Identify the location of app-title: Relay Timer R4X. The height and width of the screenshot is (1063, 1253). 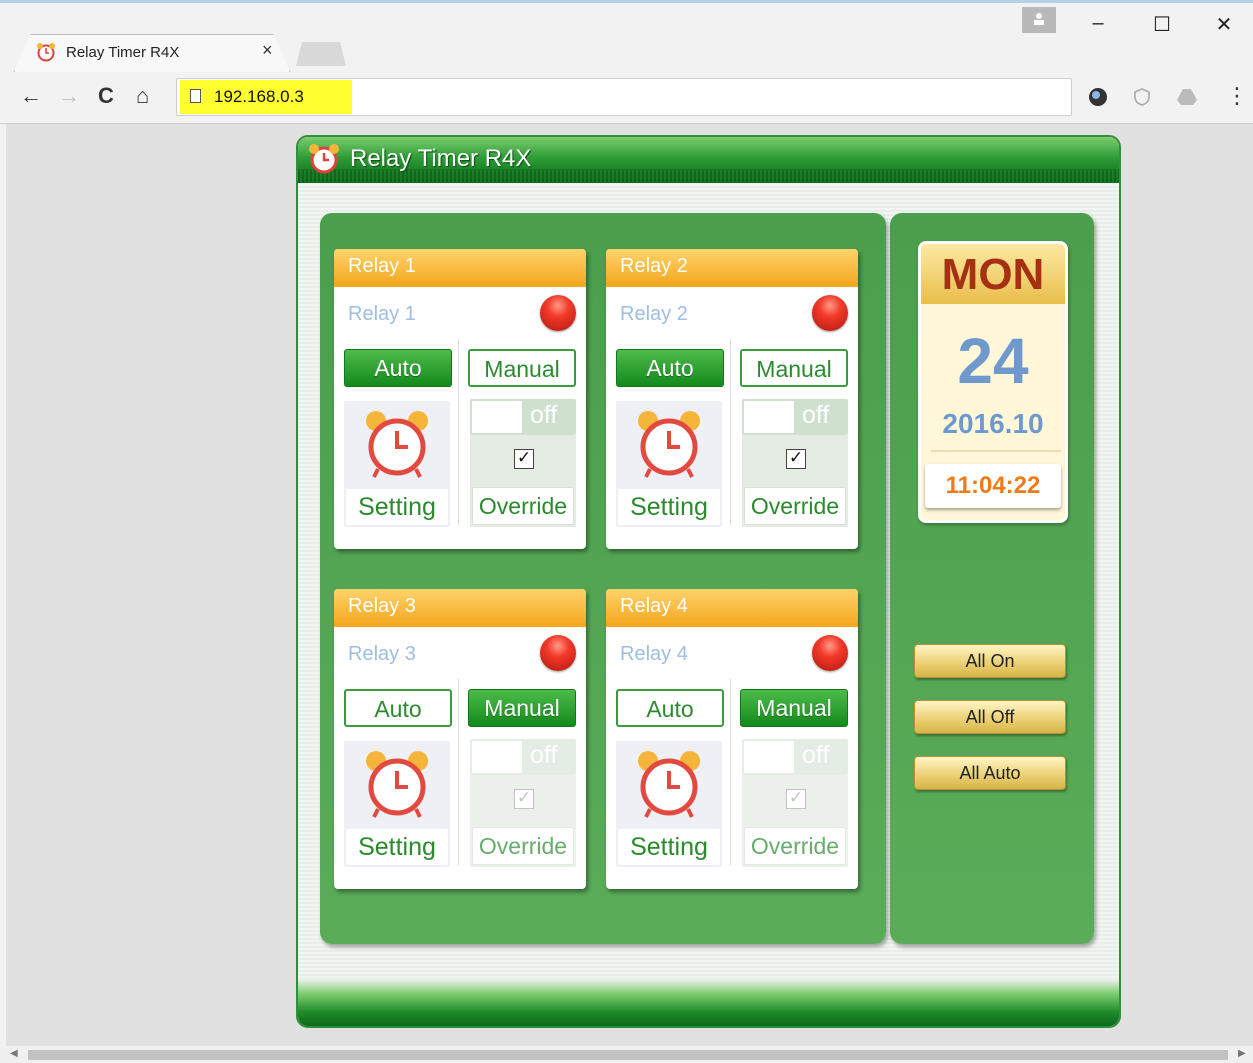
(441, 158).